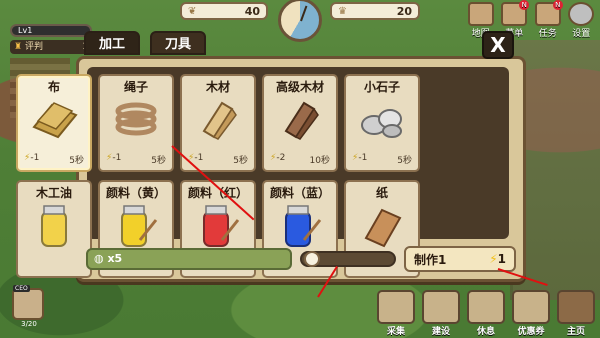  I want to click on craft-controls: ◍ x5 制作1 ⚡1, so click(305, 259).